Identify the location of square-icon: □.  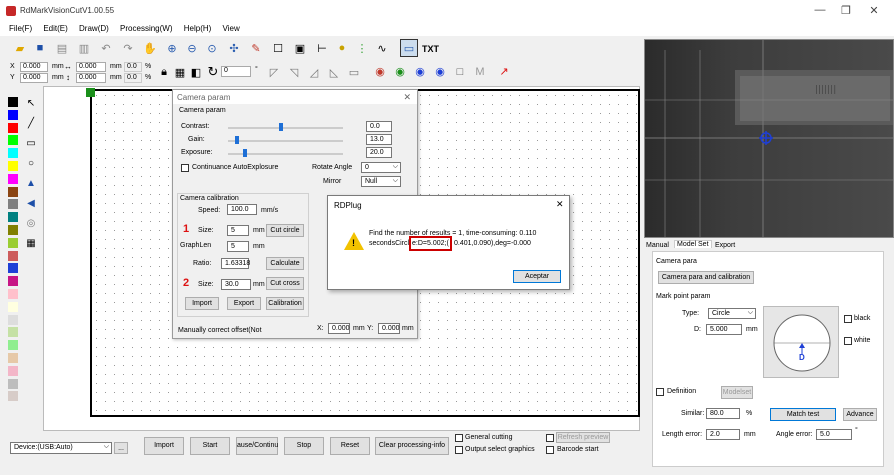
(460, 72).